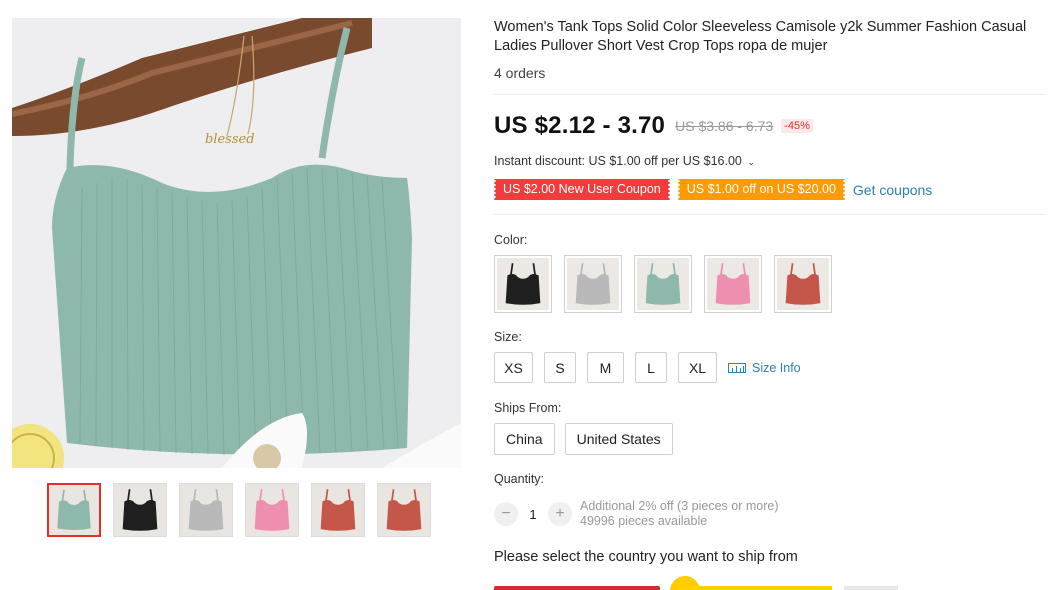 The width and height of the screenshot is (1048, 590). What do you see at coordinates (74, 510) in the screenshot?
I see `thumbnail-green` at bounding box center [74, 510].